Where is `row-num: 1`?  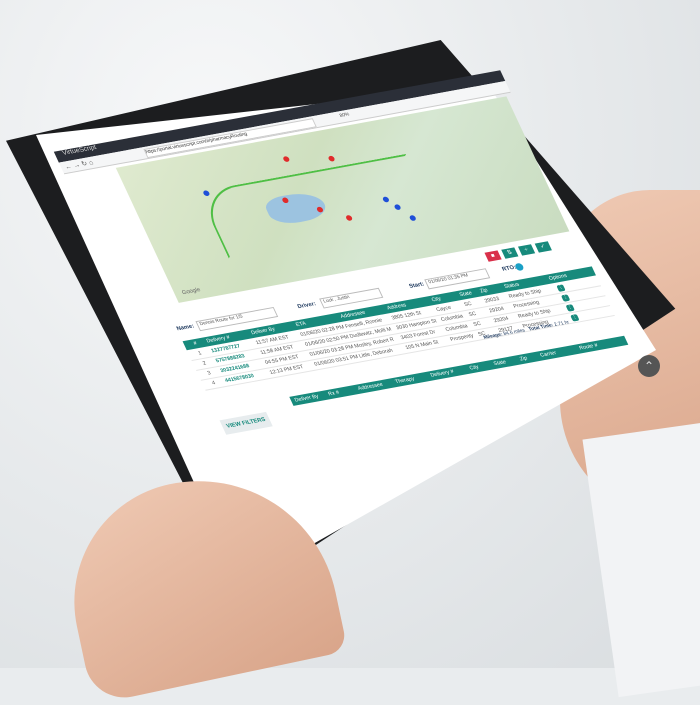 row-num: 1 is located at coordinates (200, 353).